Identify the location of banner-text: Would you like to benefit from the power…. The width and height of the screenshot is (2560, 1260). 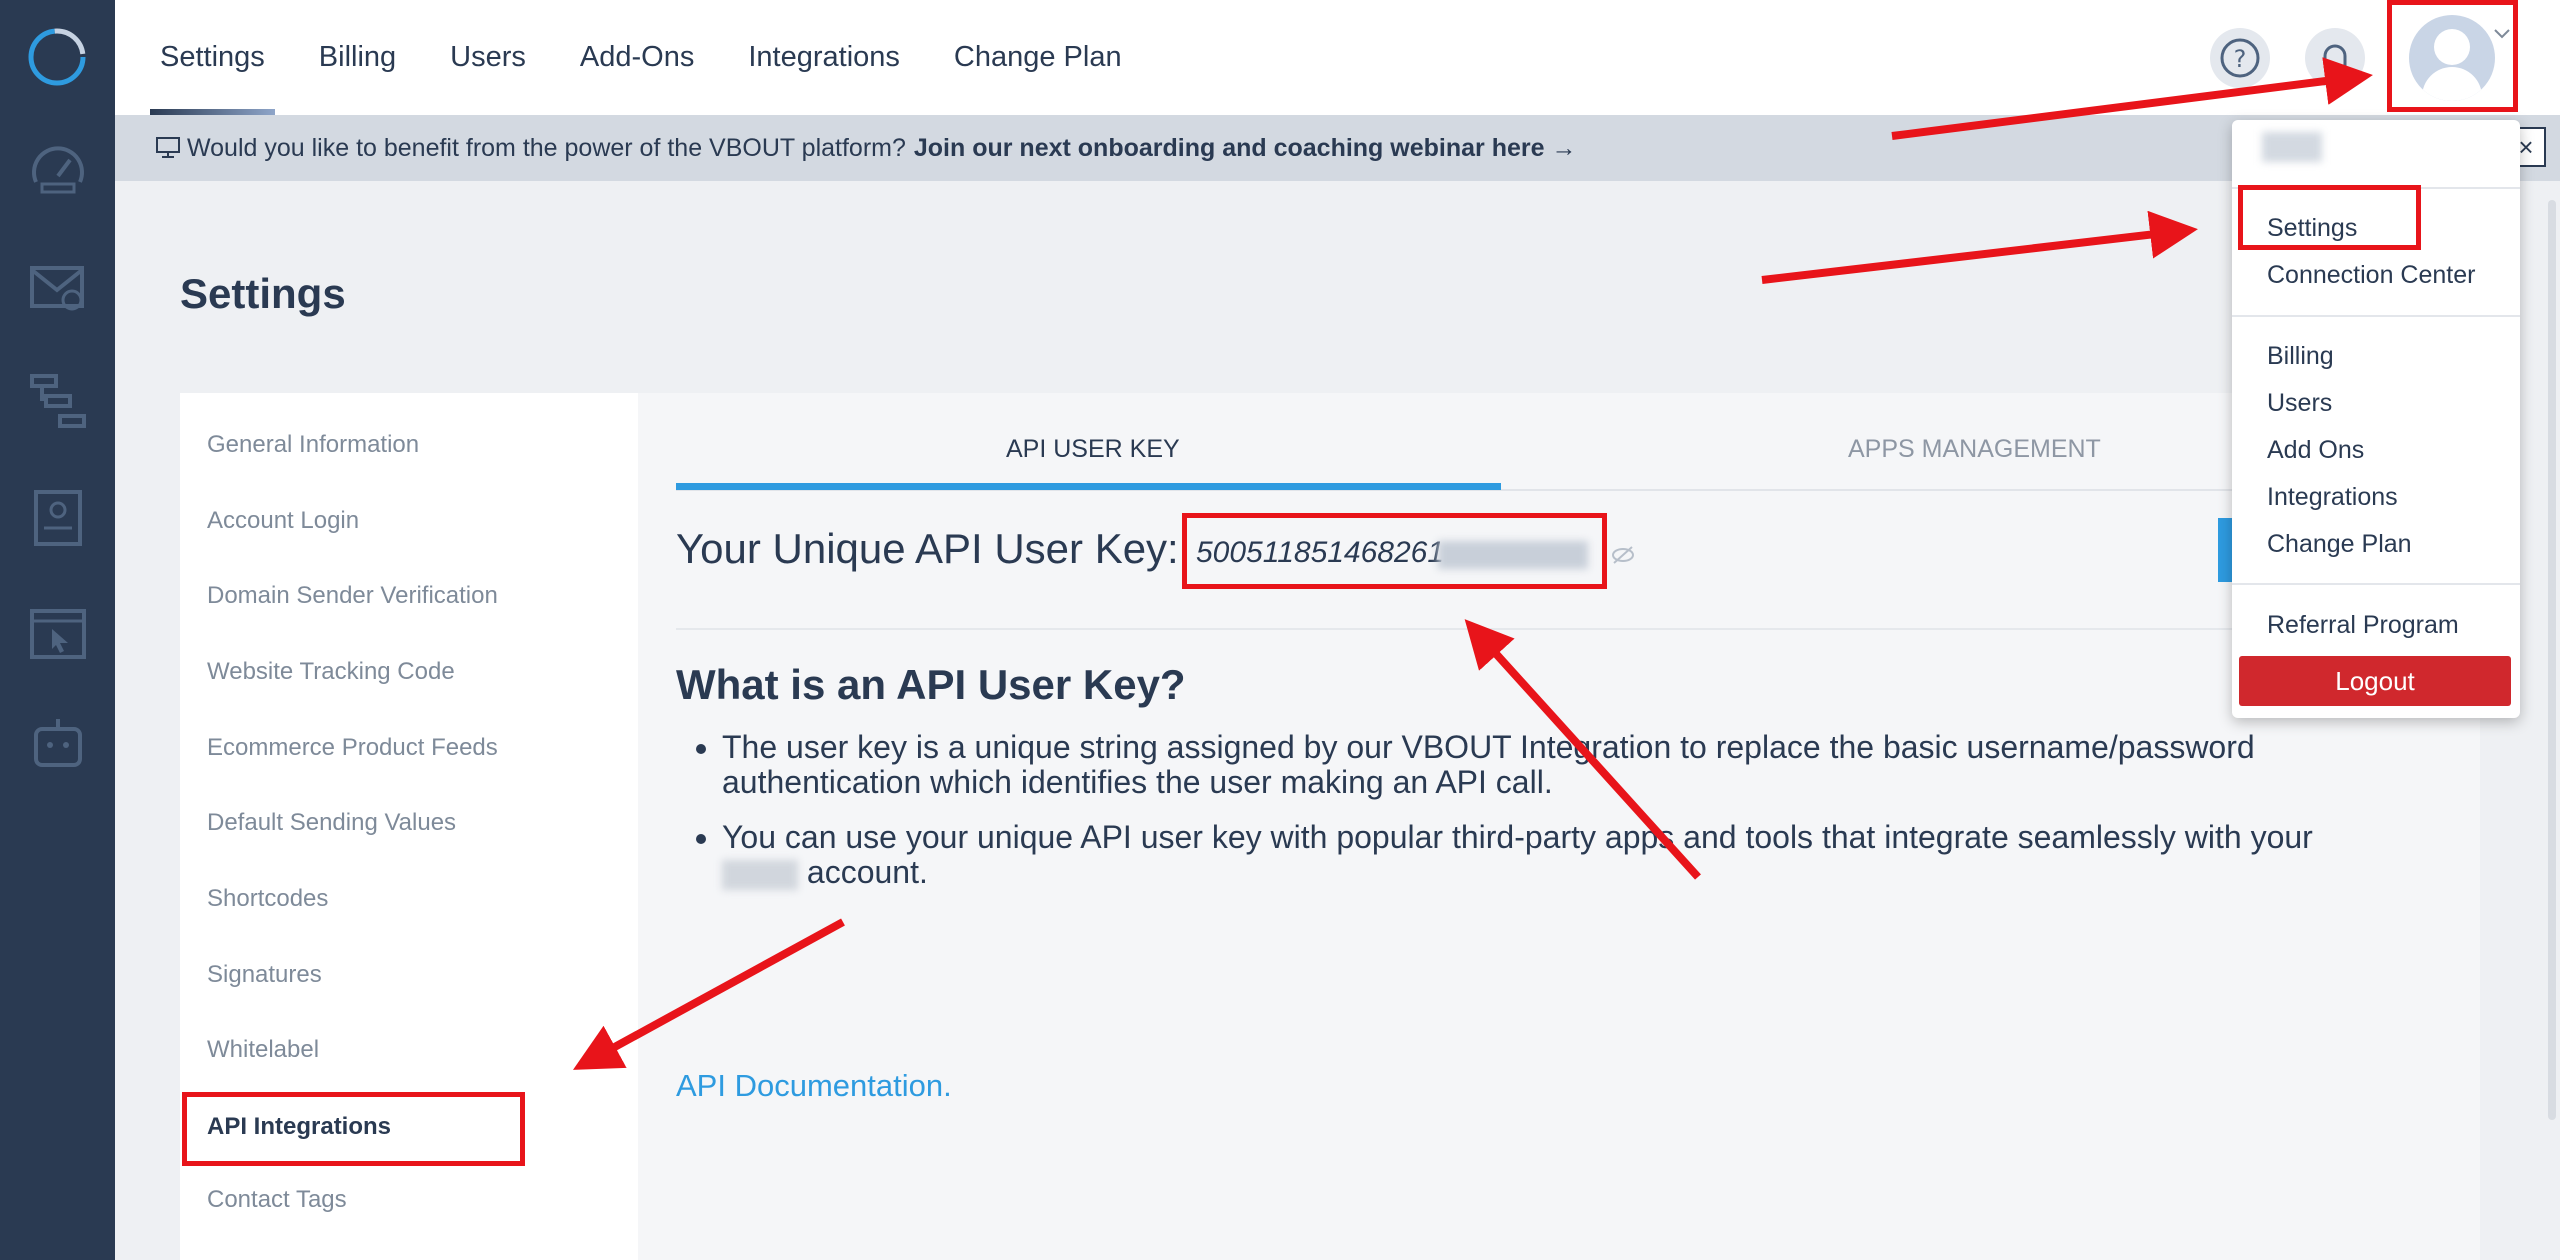
(546, 147).